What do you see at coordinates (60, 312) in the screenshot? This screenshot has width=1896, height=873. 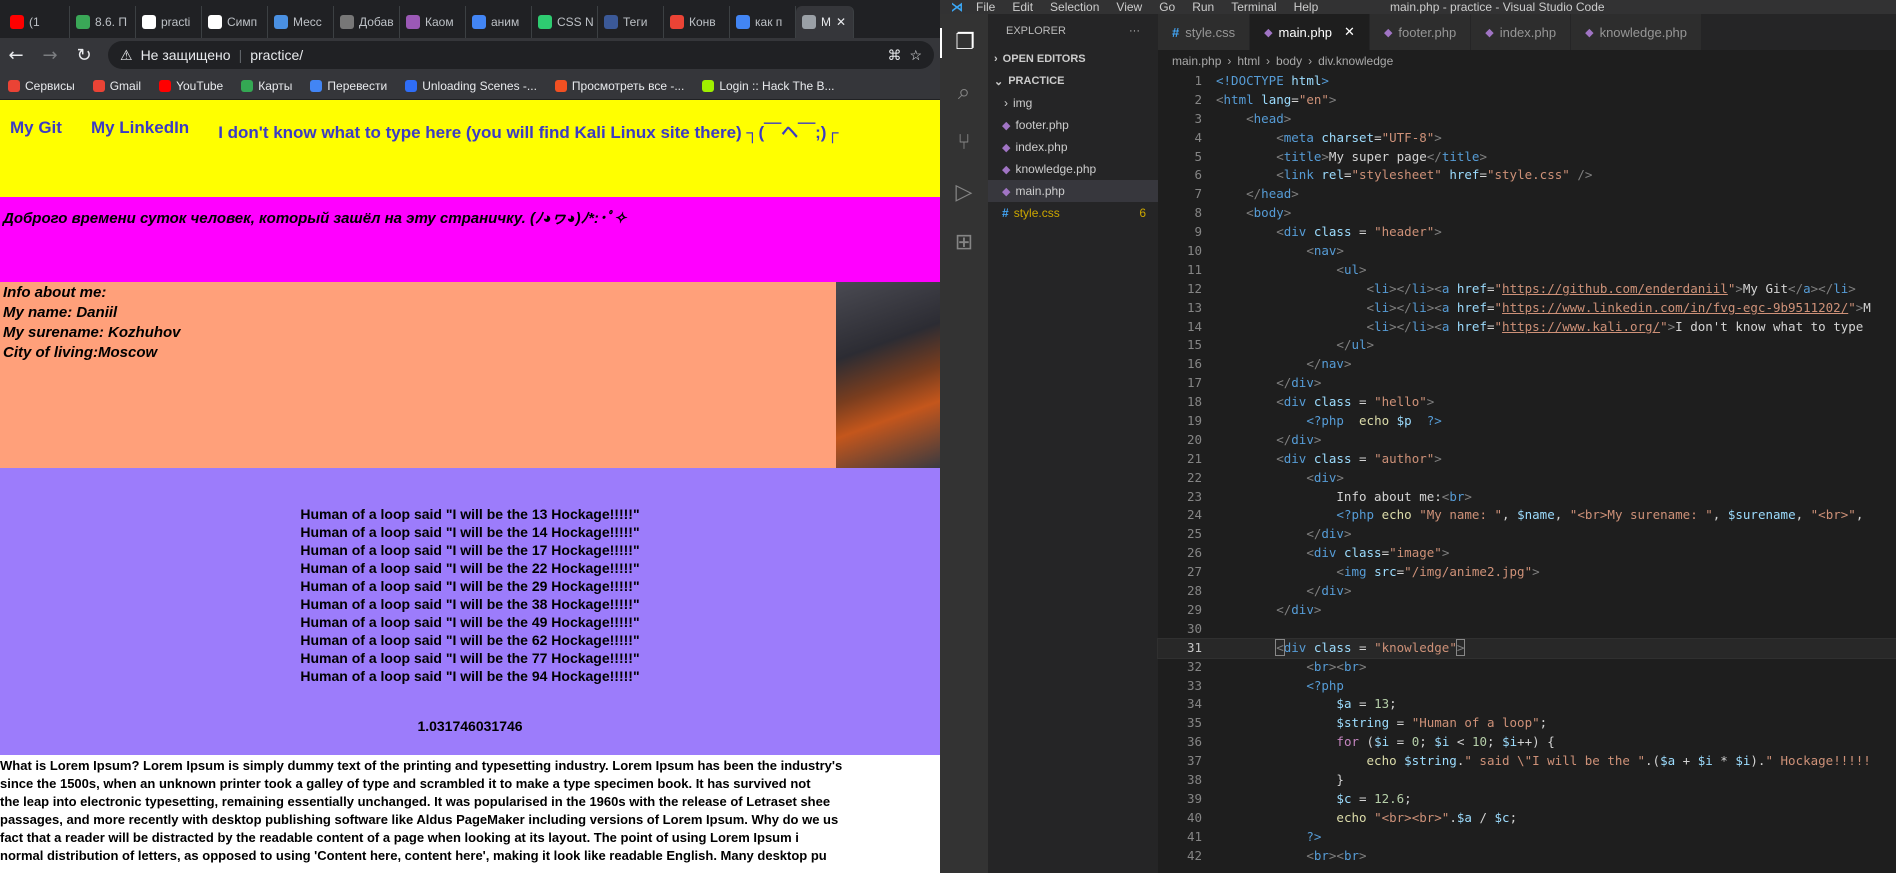 I see `author-name: My name: Daniil` at bounding box center [60, 312].